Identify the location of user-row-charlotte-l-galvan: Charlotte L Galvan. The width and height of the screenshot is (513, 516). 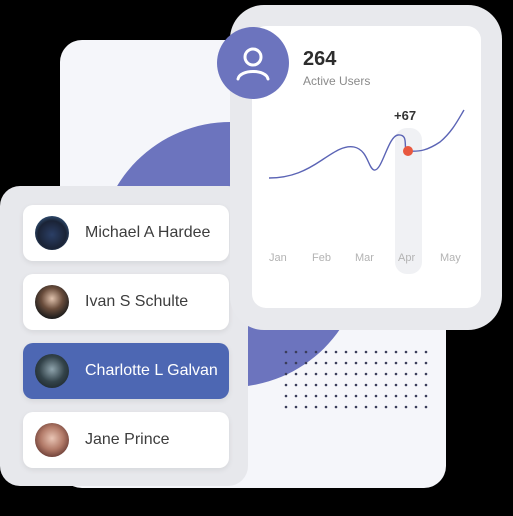
(126, 371).